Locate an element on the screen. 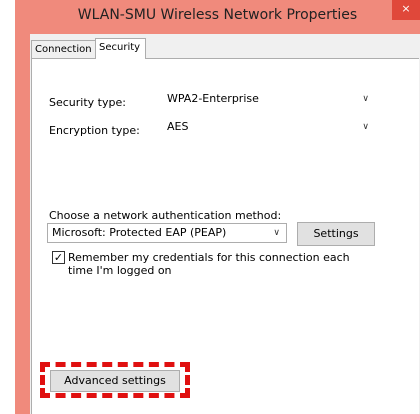 Image resolution: width=420 pixels, height=414 pixels. encryption-type-label: Encryption type: is located at coordinates (94, 130).